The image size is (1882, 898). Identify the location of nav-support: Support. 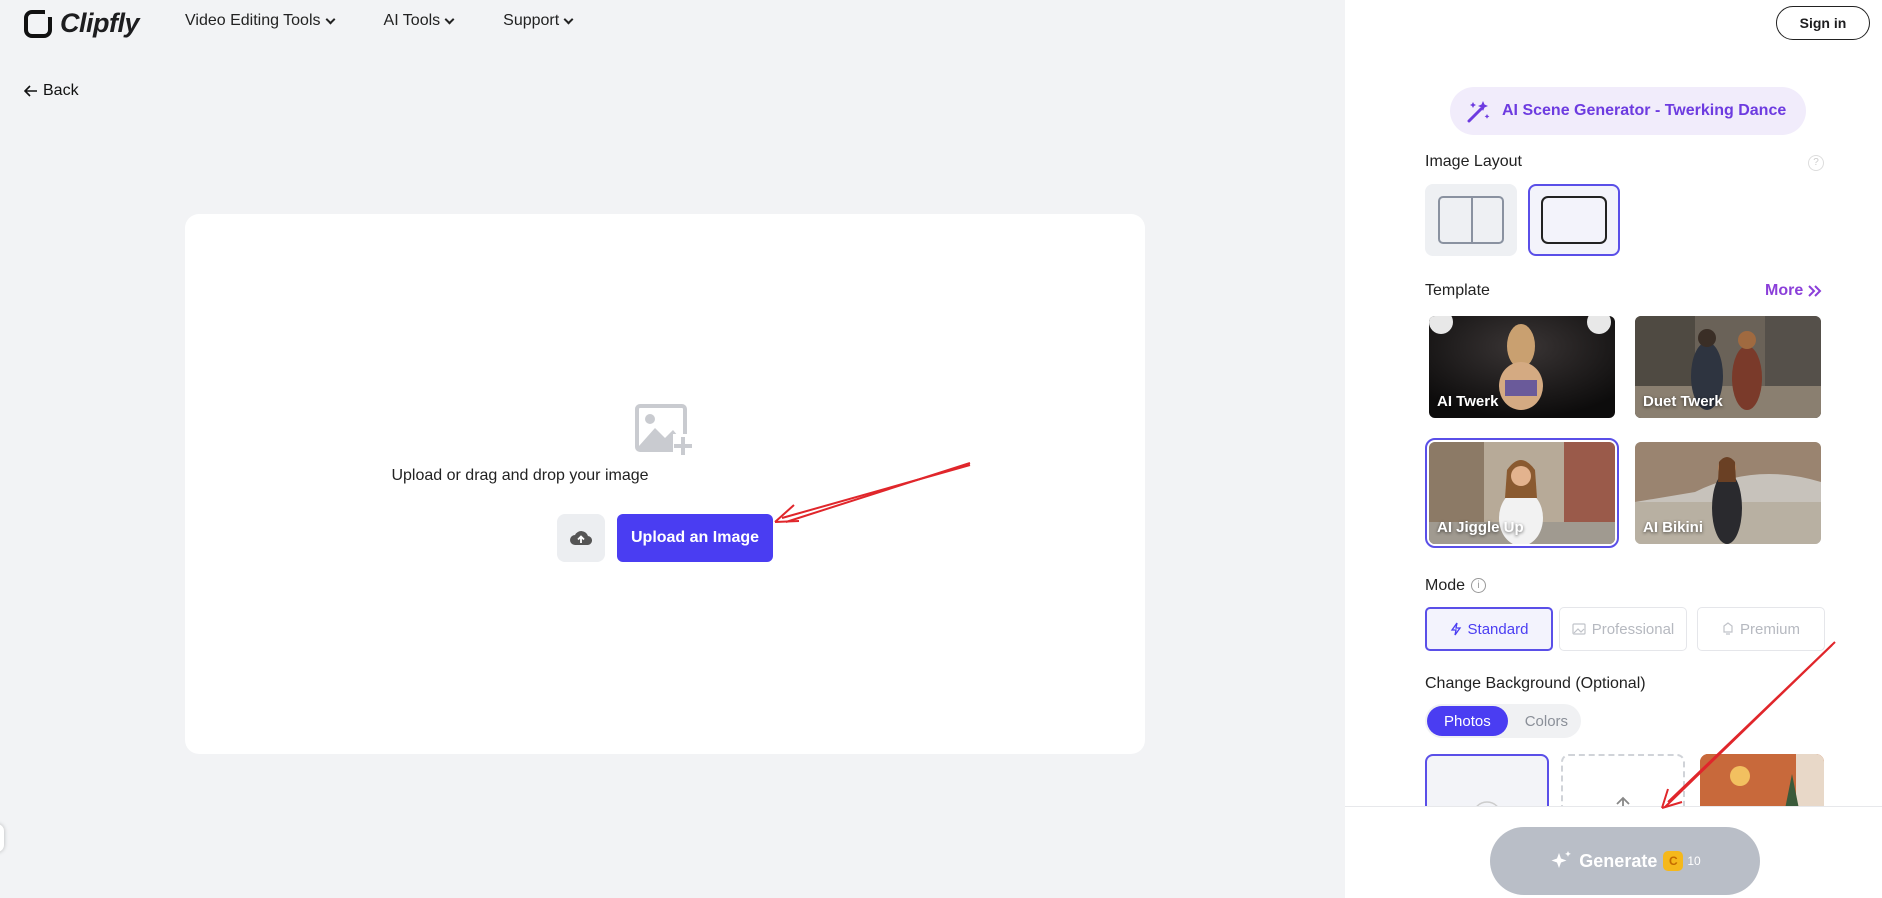
(538, 21).